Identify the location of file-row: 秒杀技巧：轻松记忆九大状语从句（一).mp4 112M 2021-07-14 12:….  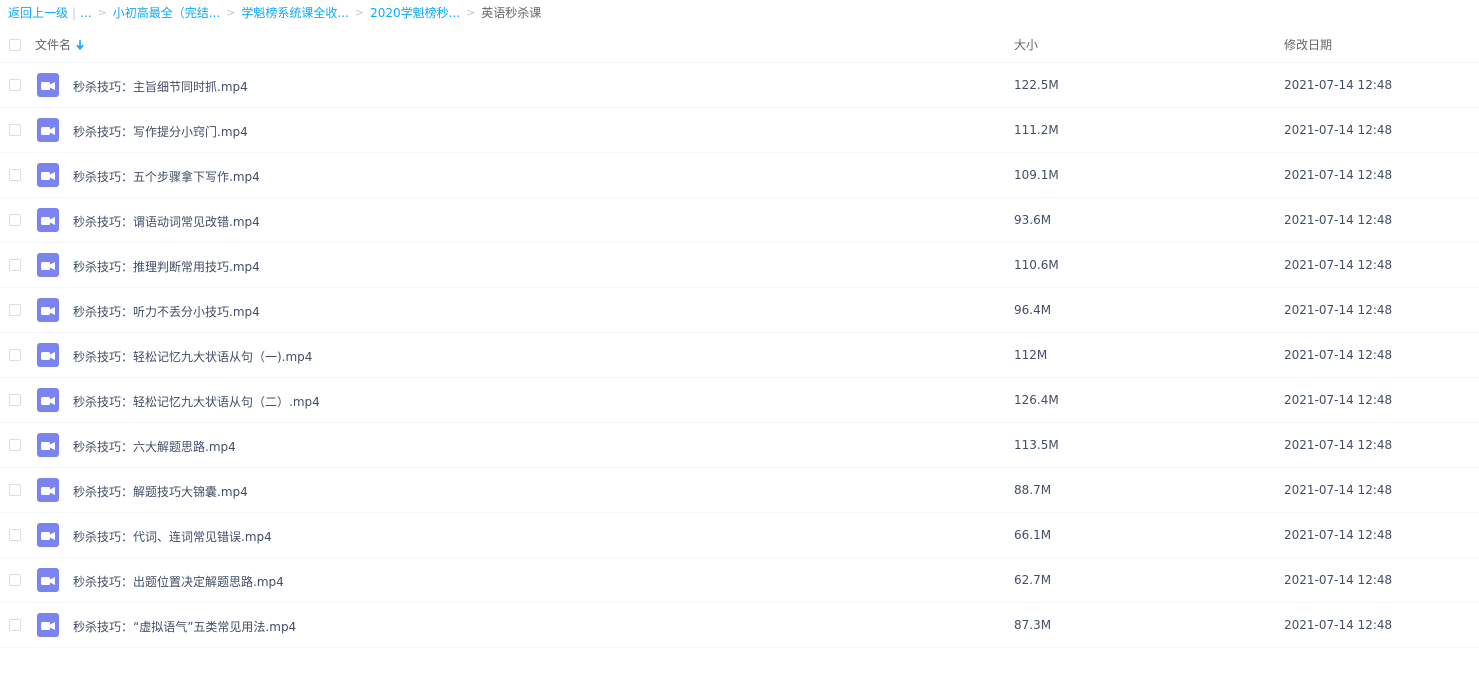
(739, 355).